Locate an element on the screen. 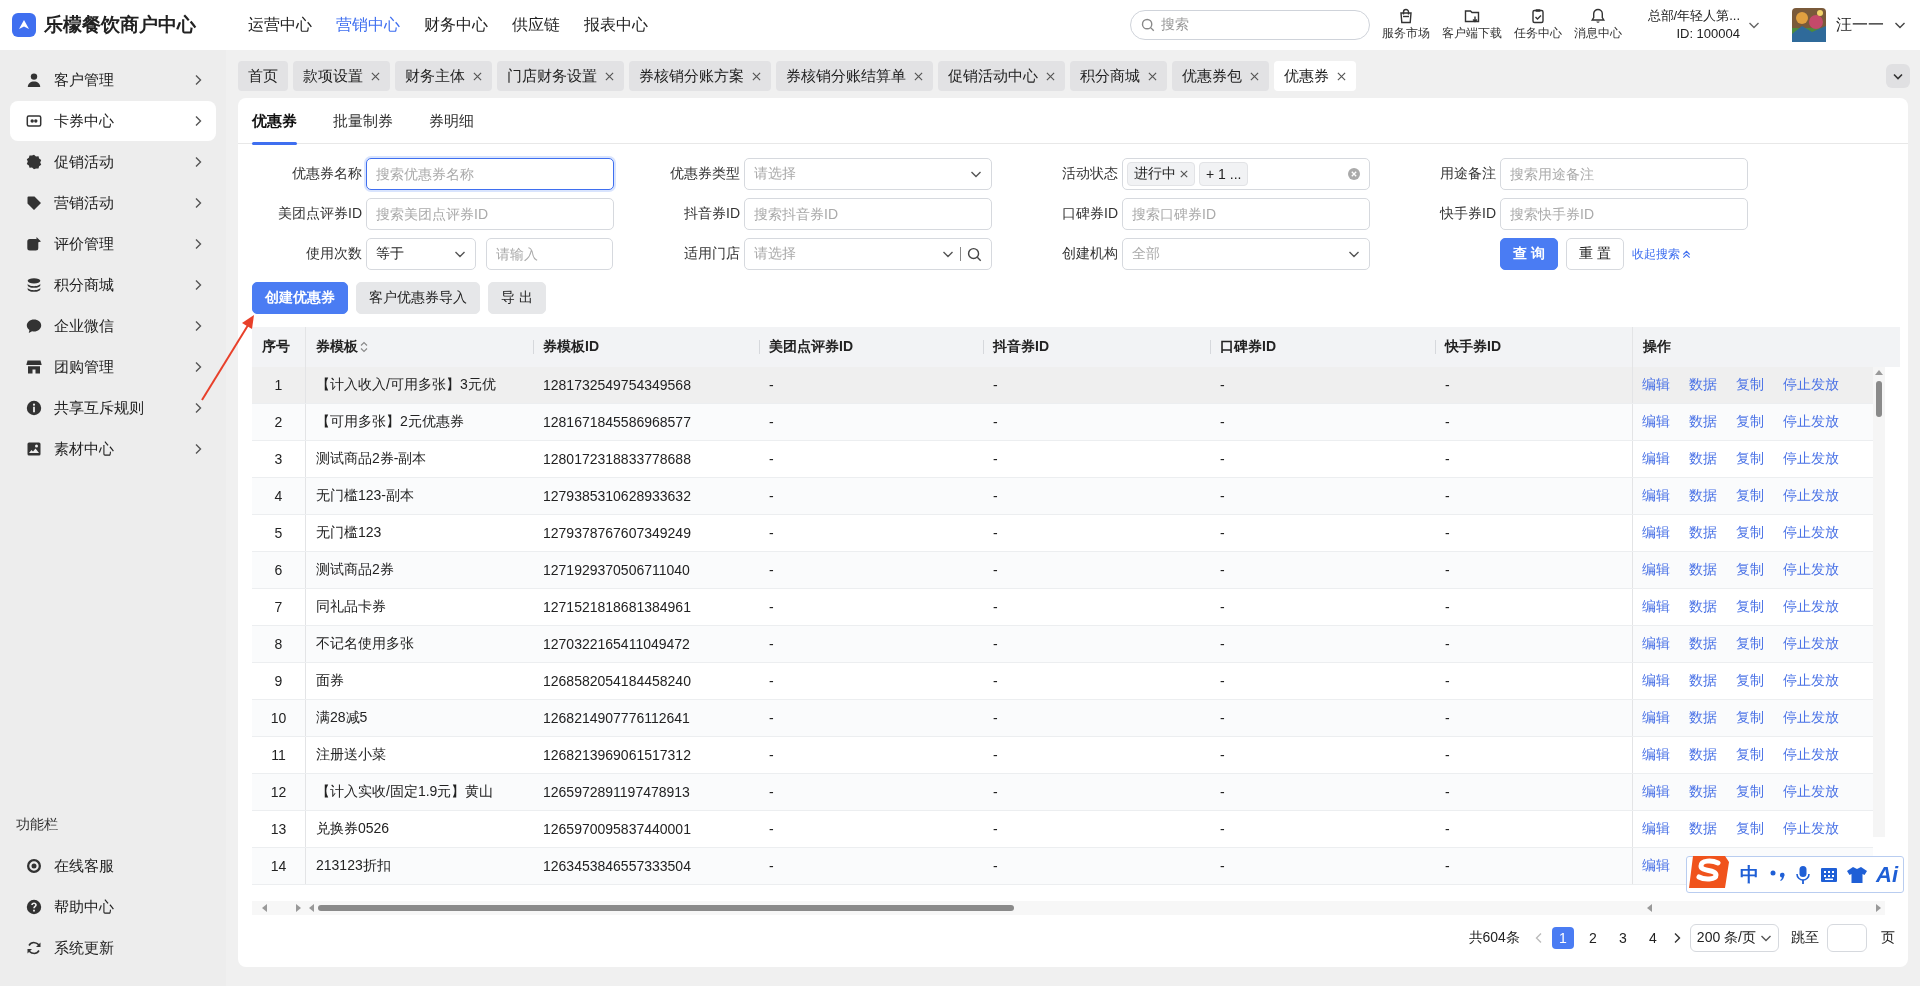 This screenshot has height=986, width=1920. toolbar-button: 客户优惠券导入 is located at coordinates (418, 298).